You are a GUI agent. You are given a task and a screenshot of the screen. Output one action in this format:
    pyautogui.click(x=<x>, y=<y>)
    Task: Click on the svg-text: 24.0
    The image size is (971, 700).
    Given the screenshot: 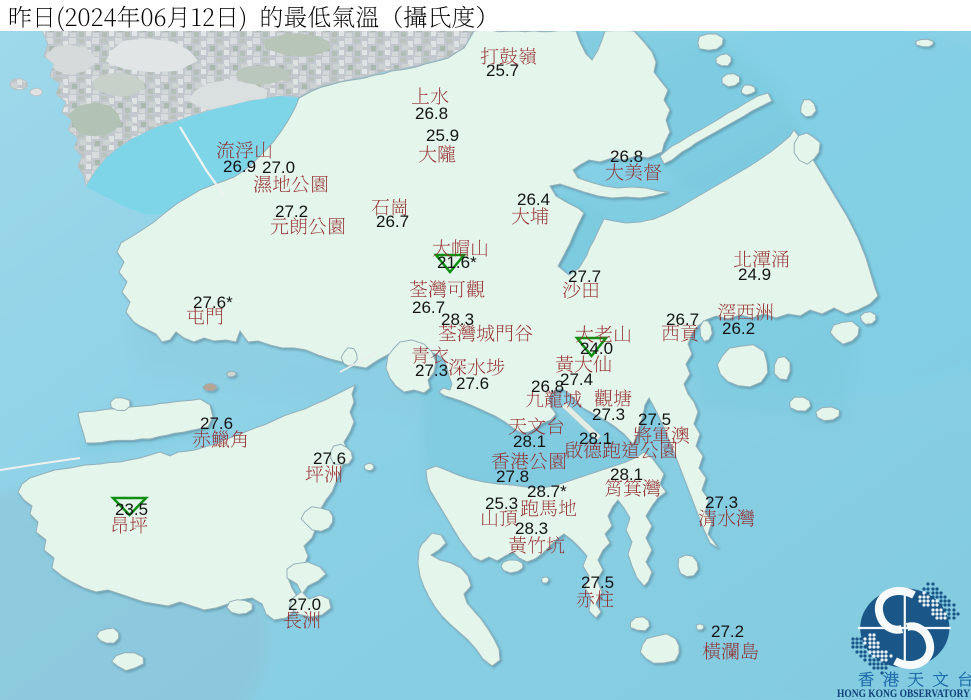 What is the action you would take?
    pyautogui.click(x=596, y=348)
    